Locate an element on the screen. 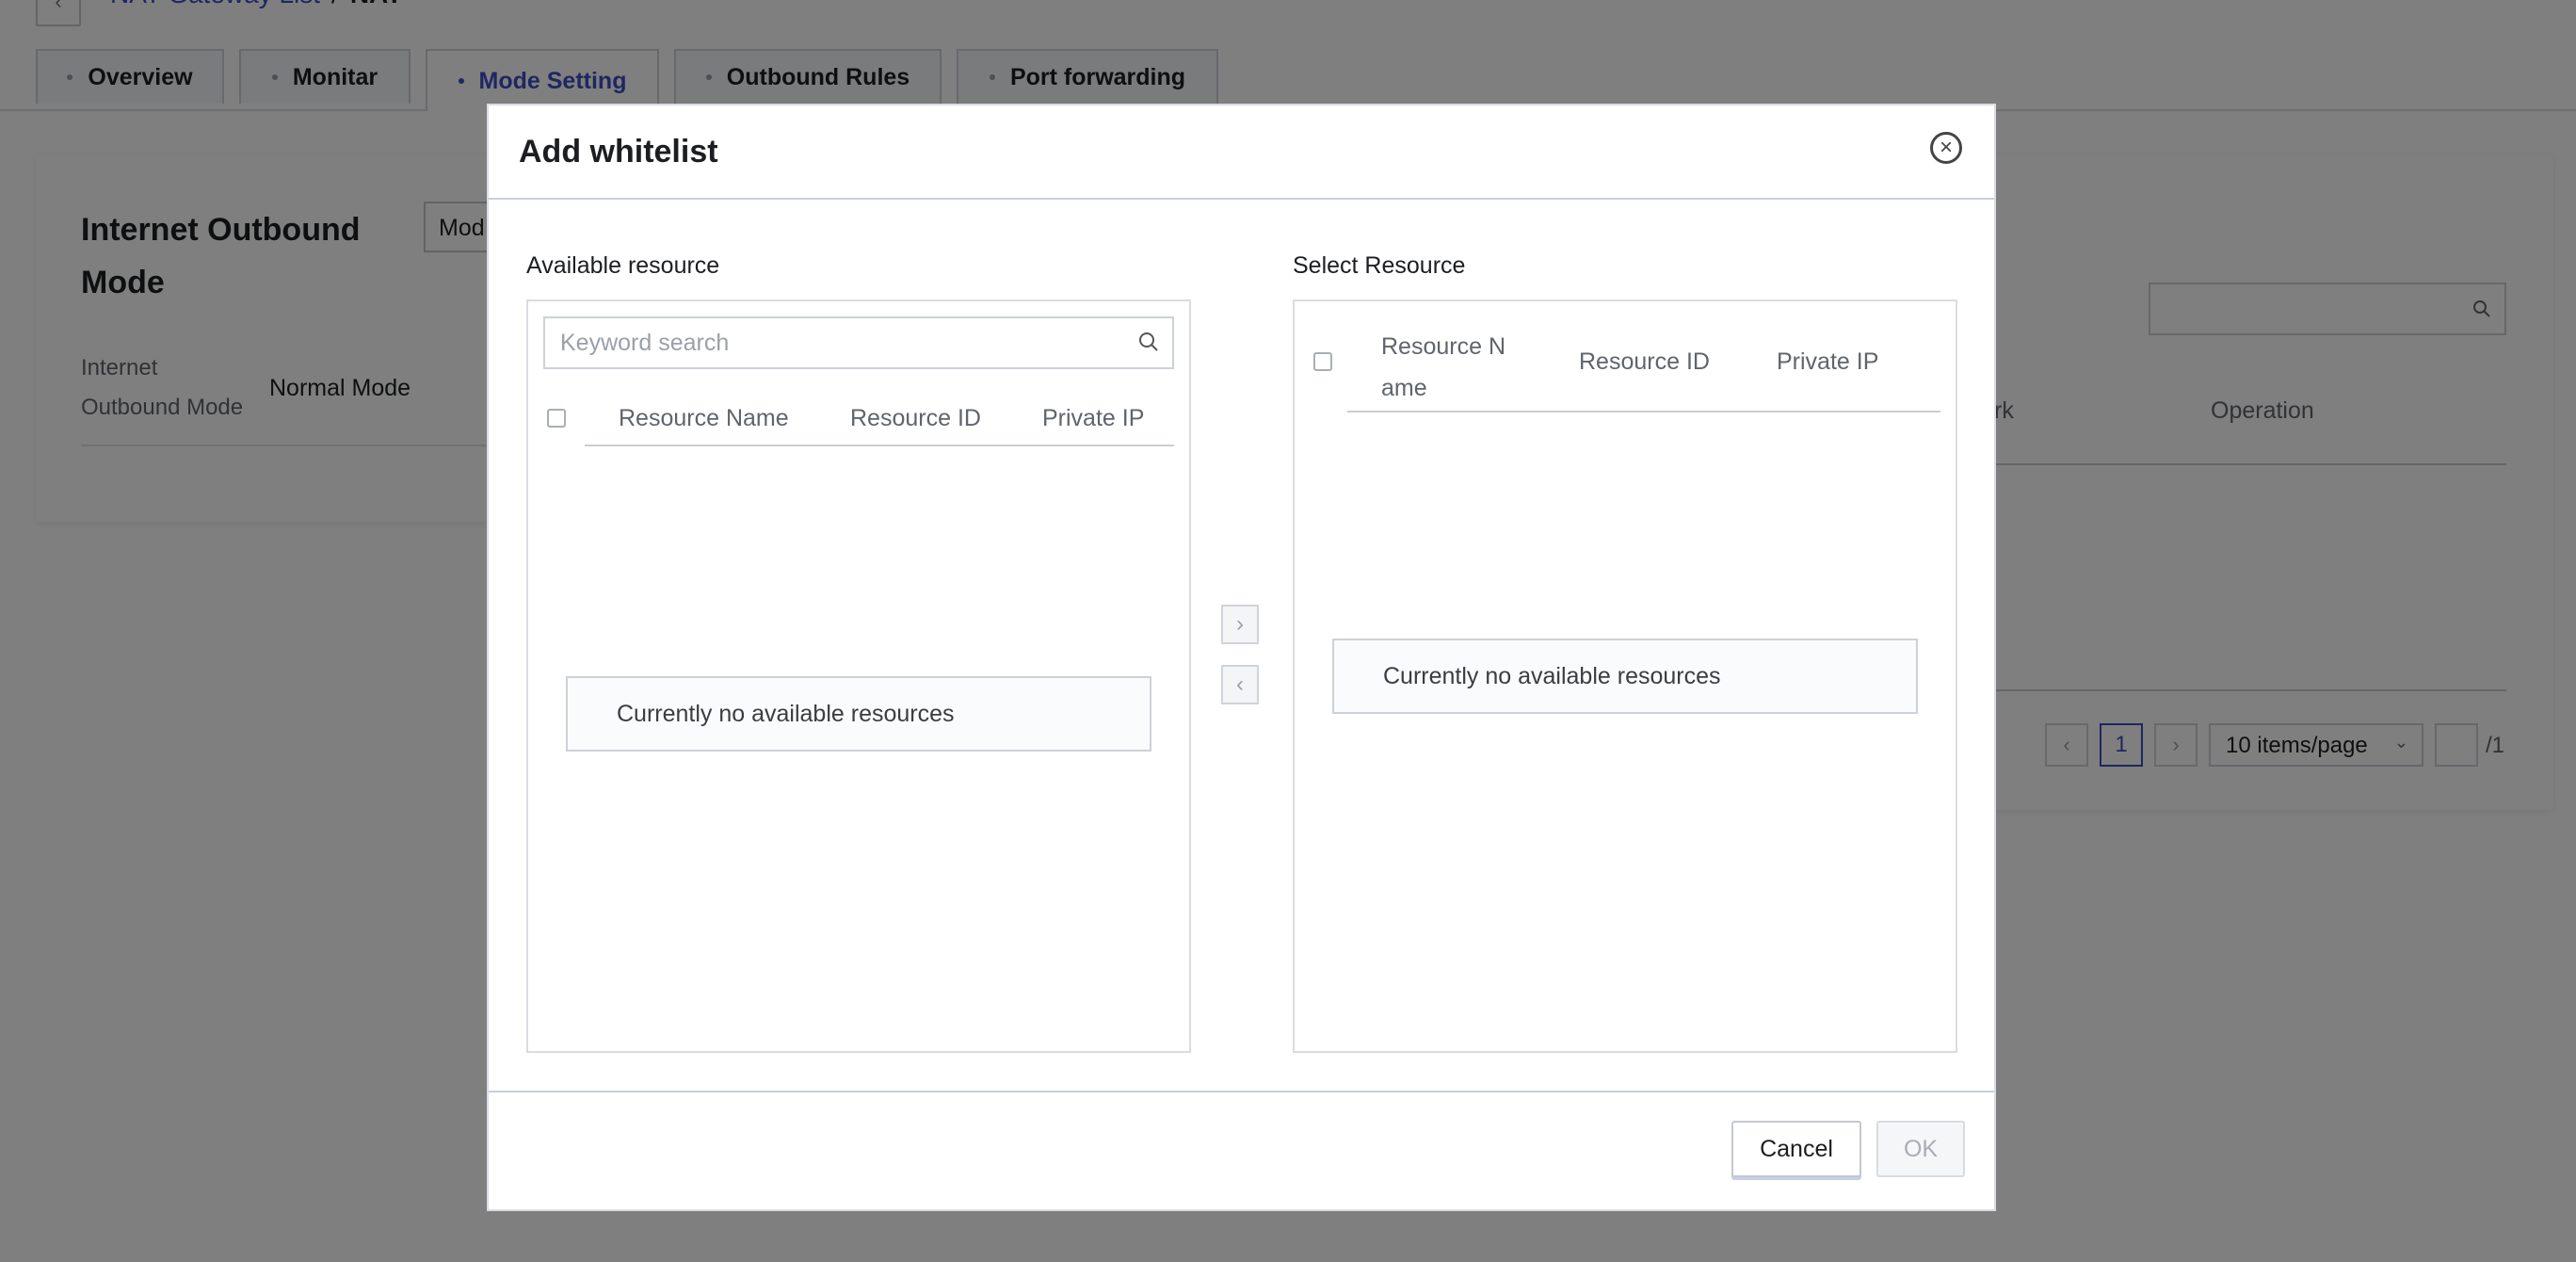 The width and height of the screenshot is (2576, 1262). dialog-footer: Cancel OK is located at coordinates (1241, 1150).